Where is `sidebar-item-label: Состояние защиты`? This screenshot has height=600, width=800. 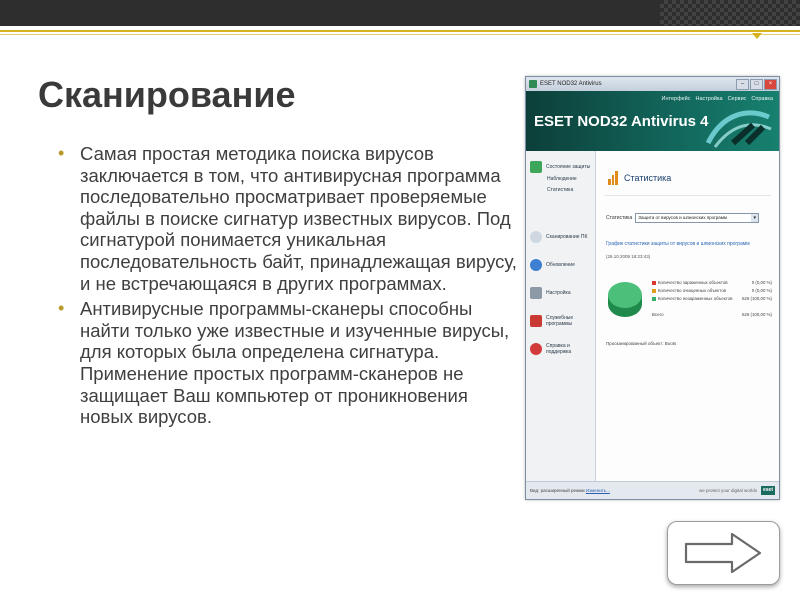
sidebar-item-label: Состояние защиты is located at coordinates (568, 167).